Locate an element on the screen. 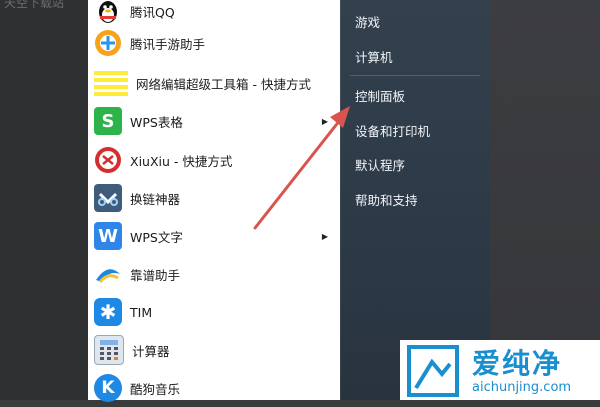 This screenshot has width=600, height=407. right-pane-item-help-support: 帮助和支持 is located at coordinates (386, 199).